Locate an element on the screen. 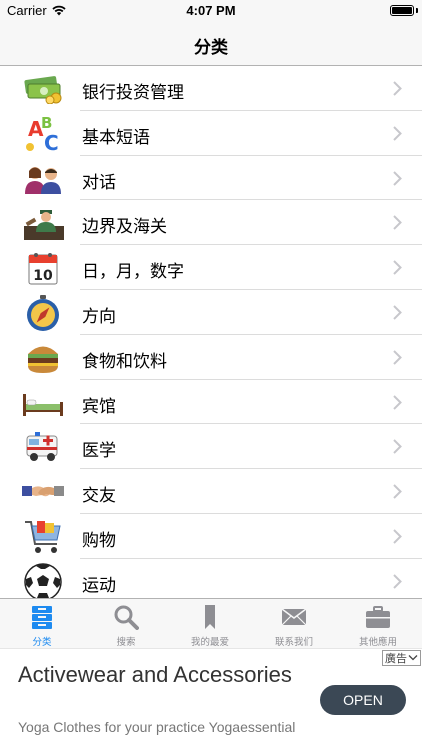 This screenshot has width=422, height=750. tab-other-apps: 其他應用 is located at coordinates (378, 624).